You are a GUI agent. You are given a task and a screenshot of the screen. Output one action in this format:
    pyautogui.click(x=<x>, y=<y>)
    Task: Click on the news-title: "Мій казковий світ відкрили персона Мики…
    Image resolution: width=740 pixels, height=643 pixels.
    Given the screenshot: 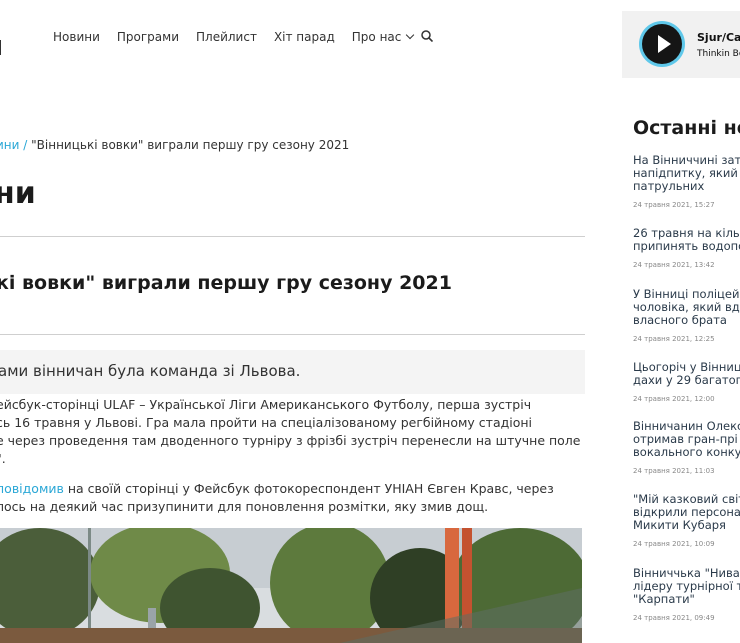 What is the action you would take?
    pyautogui.click(x=686, y=512)
    